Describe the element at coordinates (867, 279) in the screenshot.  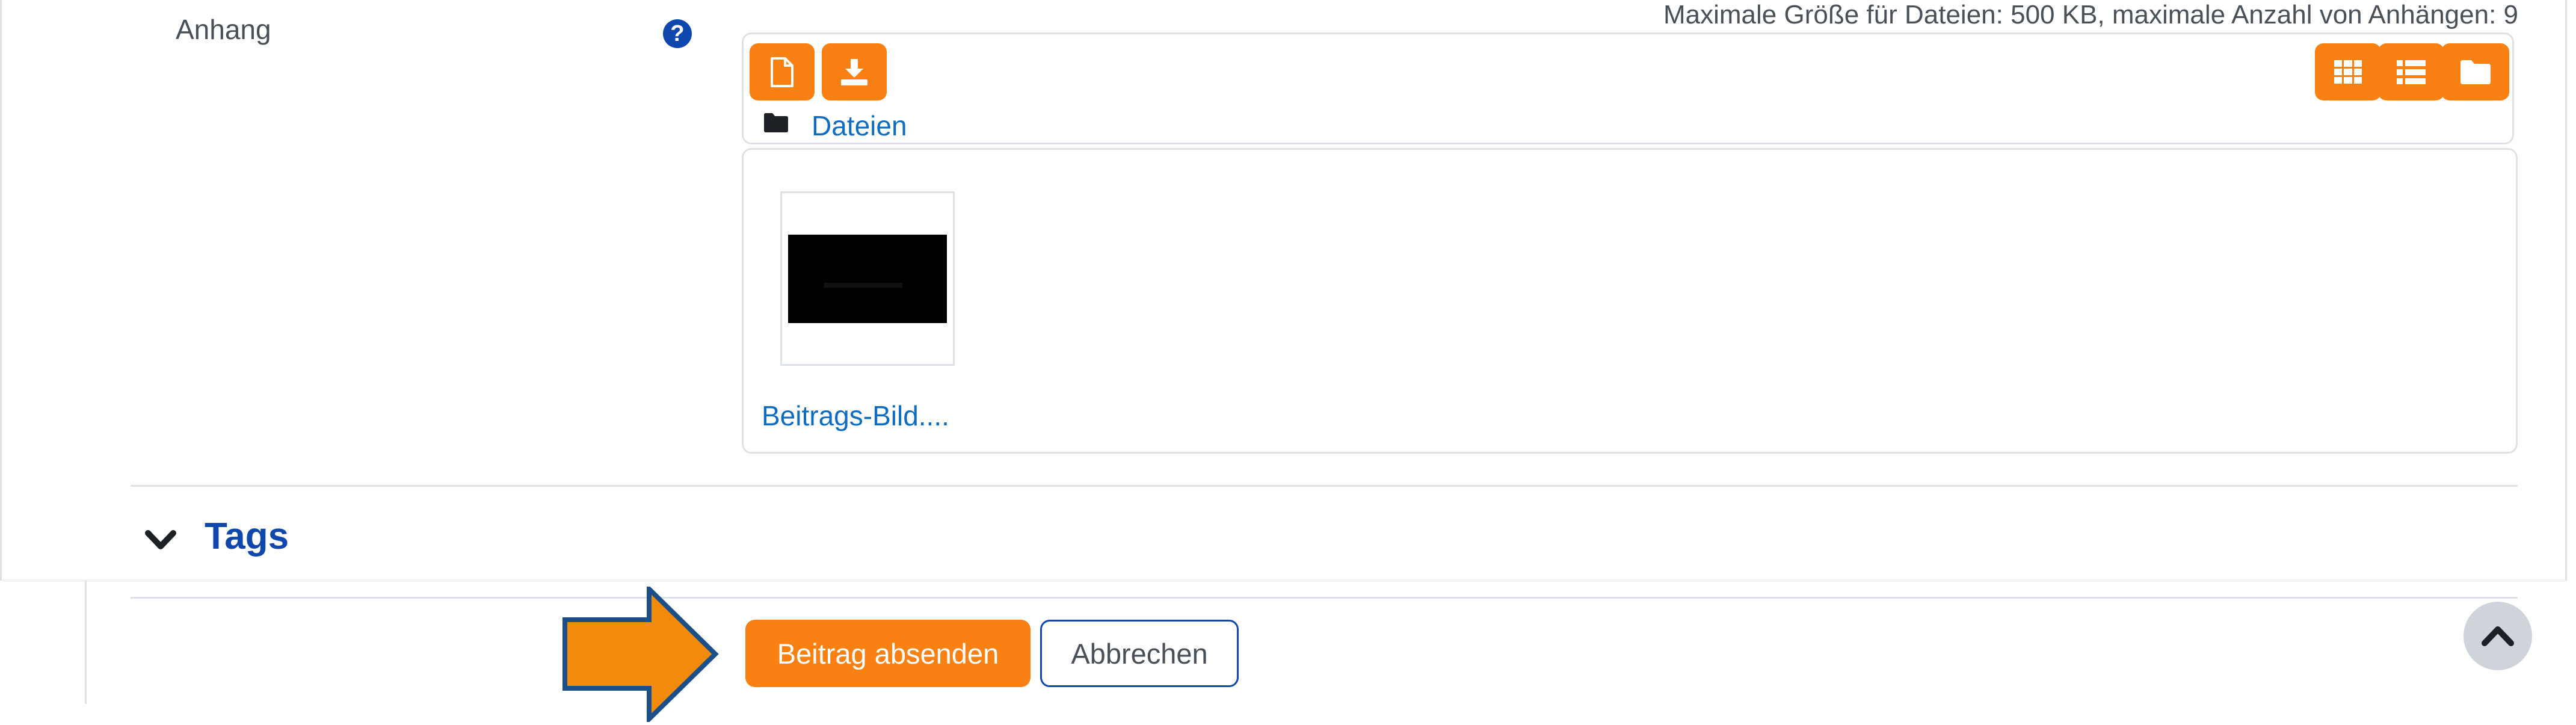
I see `thumbnail-image` at that location.